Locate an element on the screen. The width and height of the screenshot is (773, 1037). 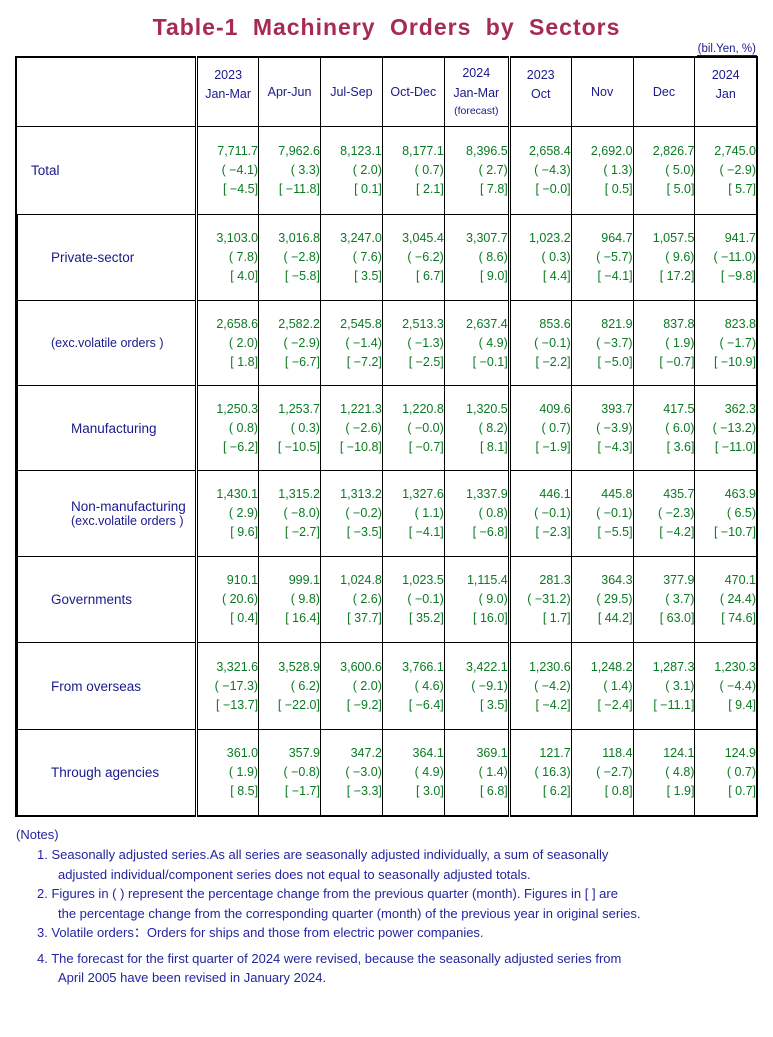
data-cell: 124.9 ( 0.7) [ 0.7] is located at coordinates (726, 772).